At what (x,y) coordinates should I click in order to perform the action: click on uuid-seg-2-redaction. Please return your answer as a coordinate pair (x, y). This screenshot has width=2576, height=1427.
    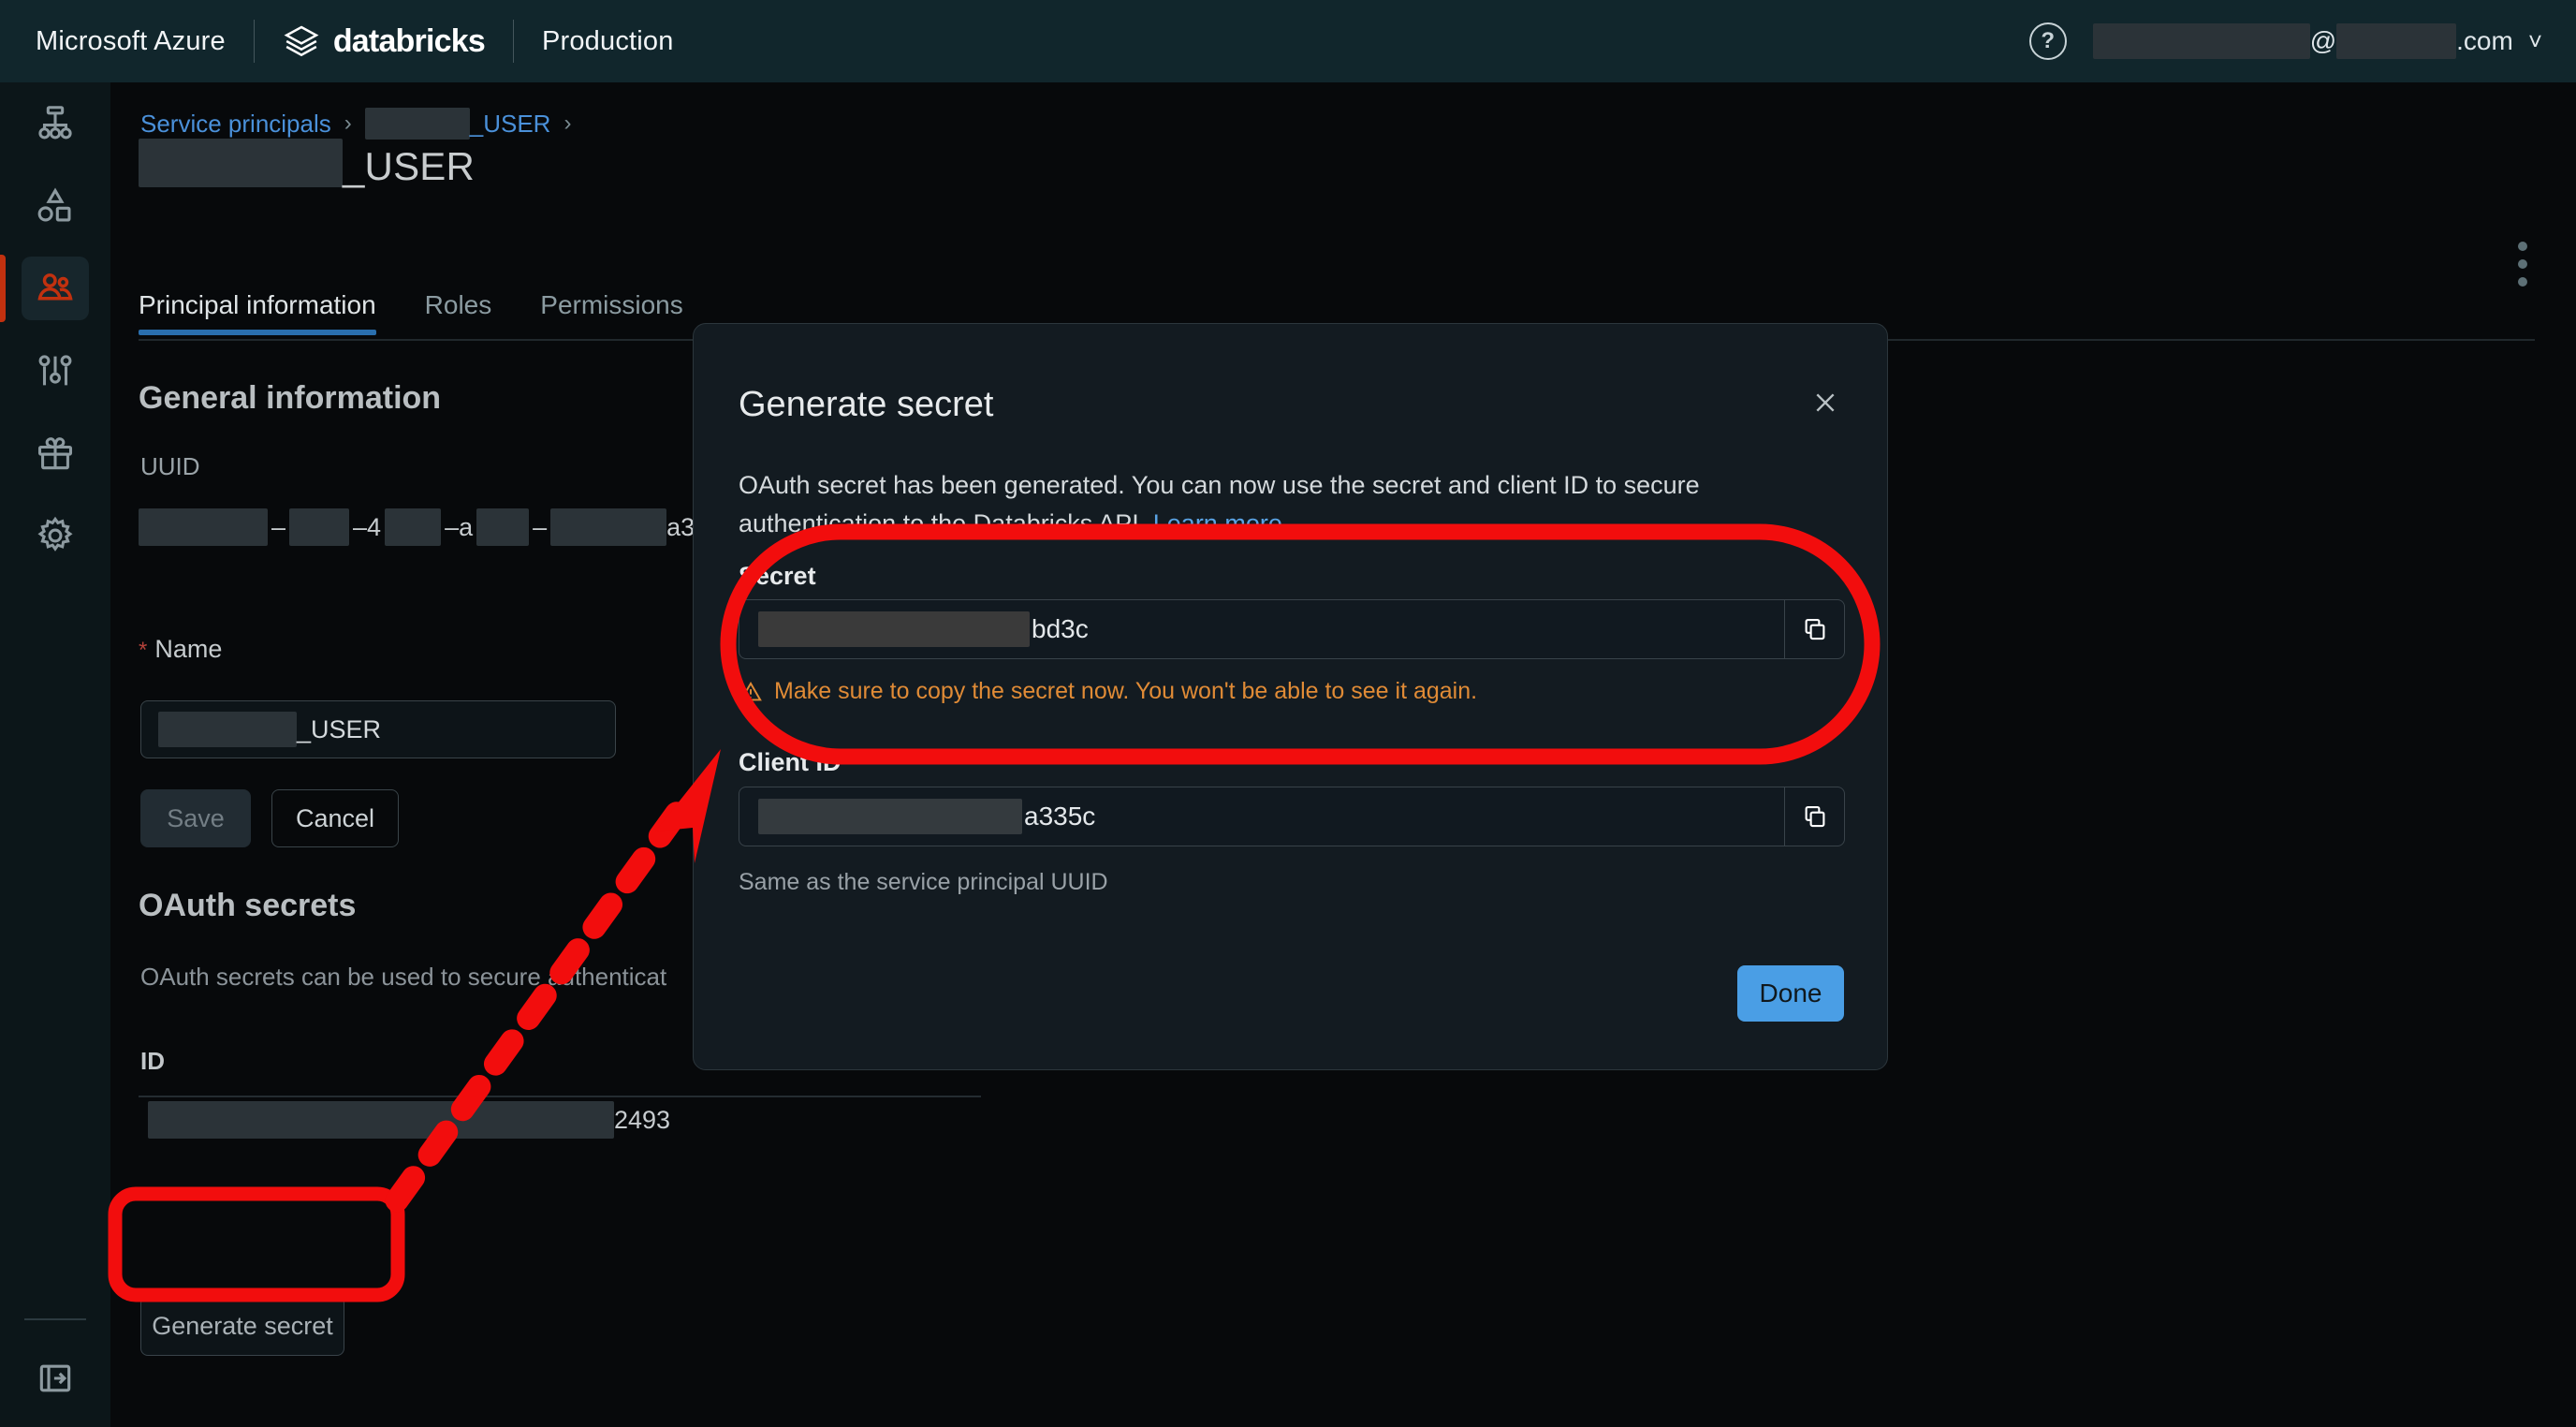
    Looking at the image, I should click on (319, 527).